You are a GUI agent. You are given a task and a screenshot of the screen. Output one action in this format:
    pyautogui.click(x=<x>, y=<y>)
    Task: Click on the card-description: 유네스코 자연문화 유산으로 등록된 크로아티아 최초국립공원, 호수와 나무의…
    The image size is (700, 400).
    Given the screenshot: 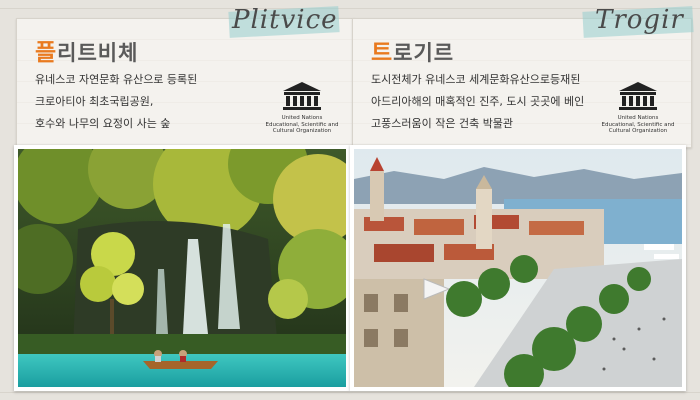 What is the action you would take?
    pyautogui.click(x=160, y=102)
    